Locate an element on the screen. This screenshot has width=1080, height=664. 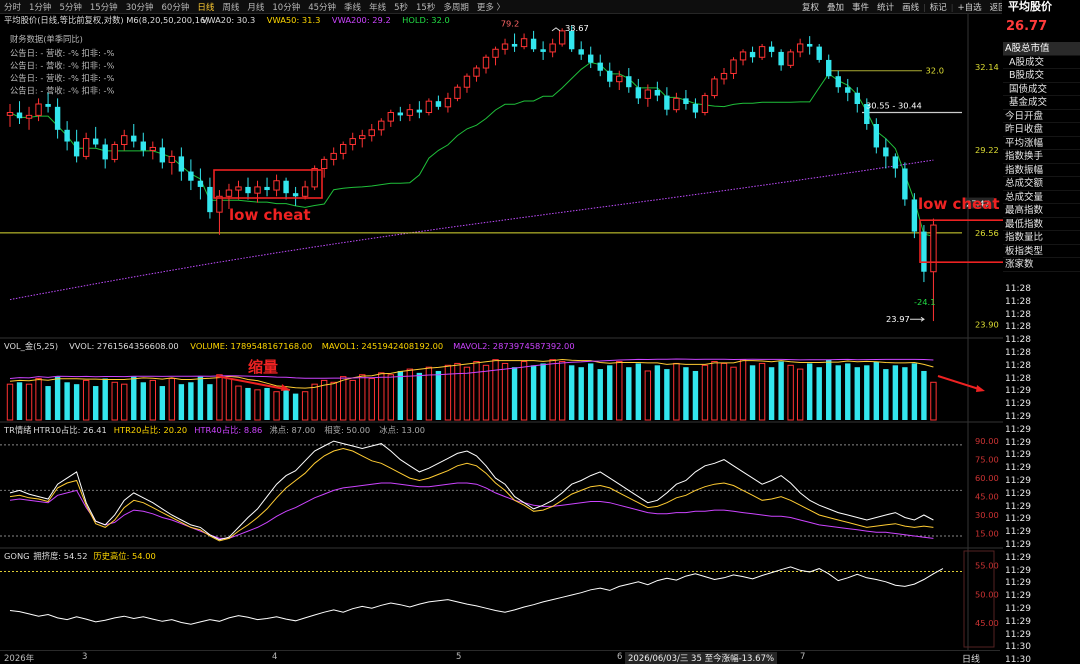
sidebar-item-0: A股总市值 is located at coordinates (1041, 49).